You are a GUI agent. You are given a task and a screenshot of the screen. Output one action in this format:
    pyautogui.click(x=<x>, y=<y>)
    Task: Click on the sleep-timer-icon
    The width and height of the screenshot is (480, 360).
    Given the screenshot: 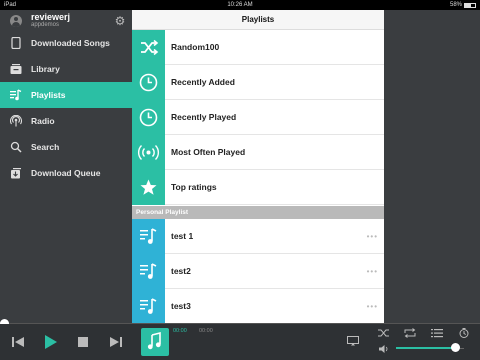 What is the action you would take?
    pyautogui.click(x=464, y=333)
    